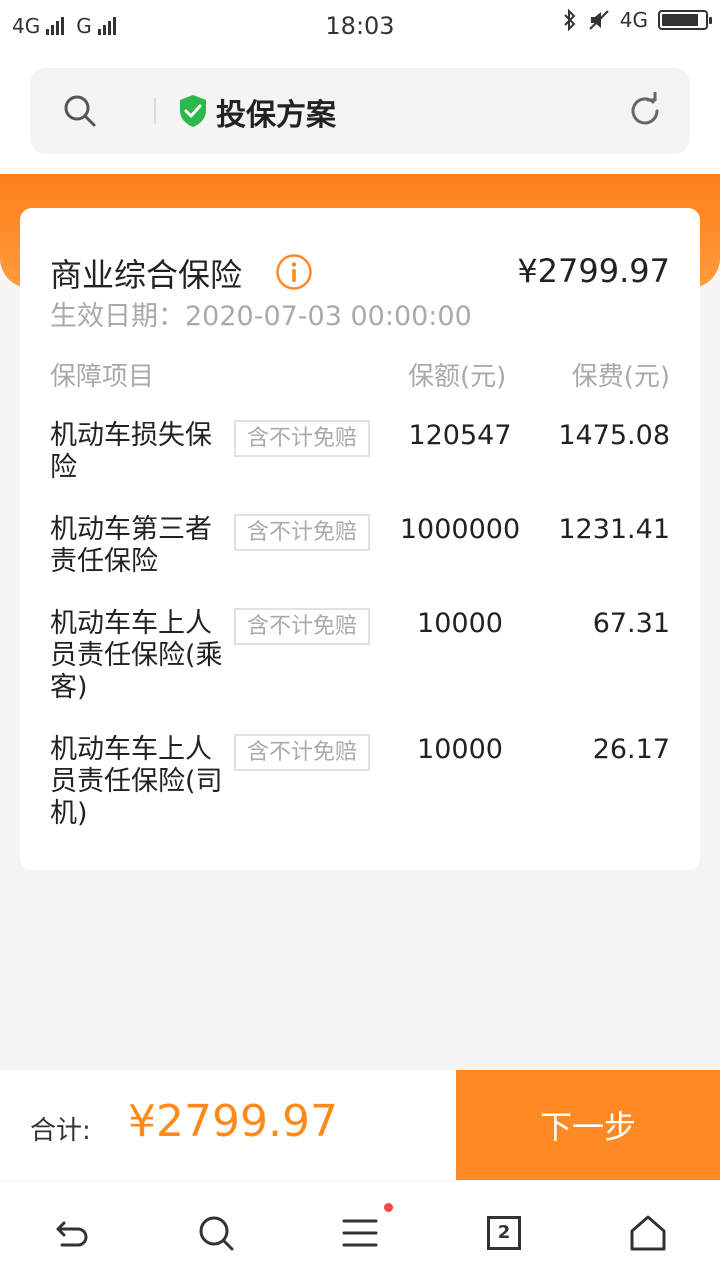 Image resolution: width=720 pixels, height=1280 pixels. I want to click on coverage-premium: 1475.08, so click(614, 435).